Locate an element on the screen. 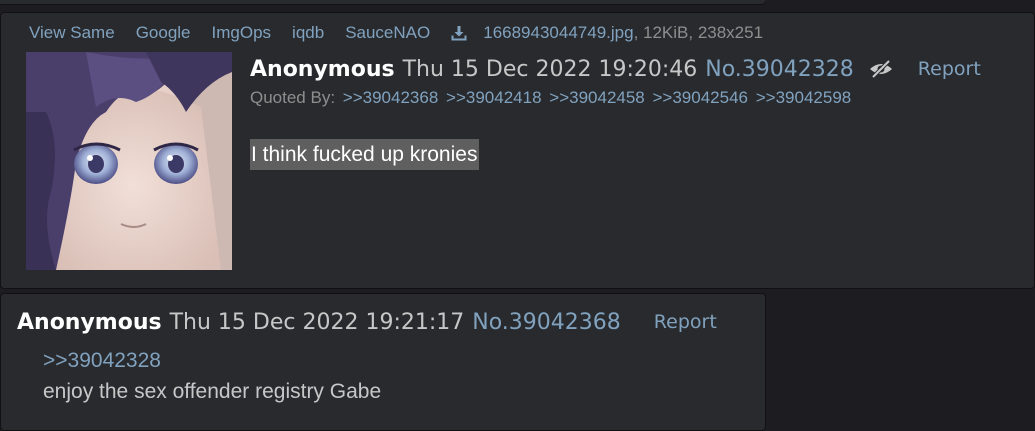 The height and width of the screenshot is (431, 1035). imgops-link: ImgOps is located at coordinates (242, 33).